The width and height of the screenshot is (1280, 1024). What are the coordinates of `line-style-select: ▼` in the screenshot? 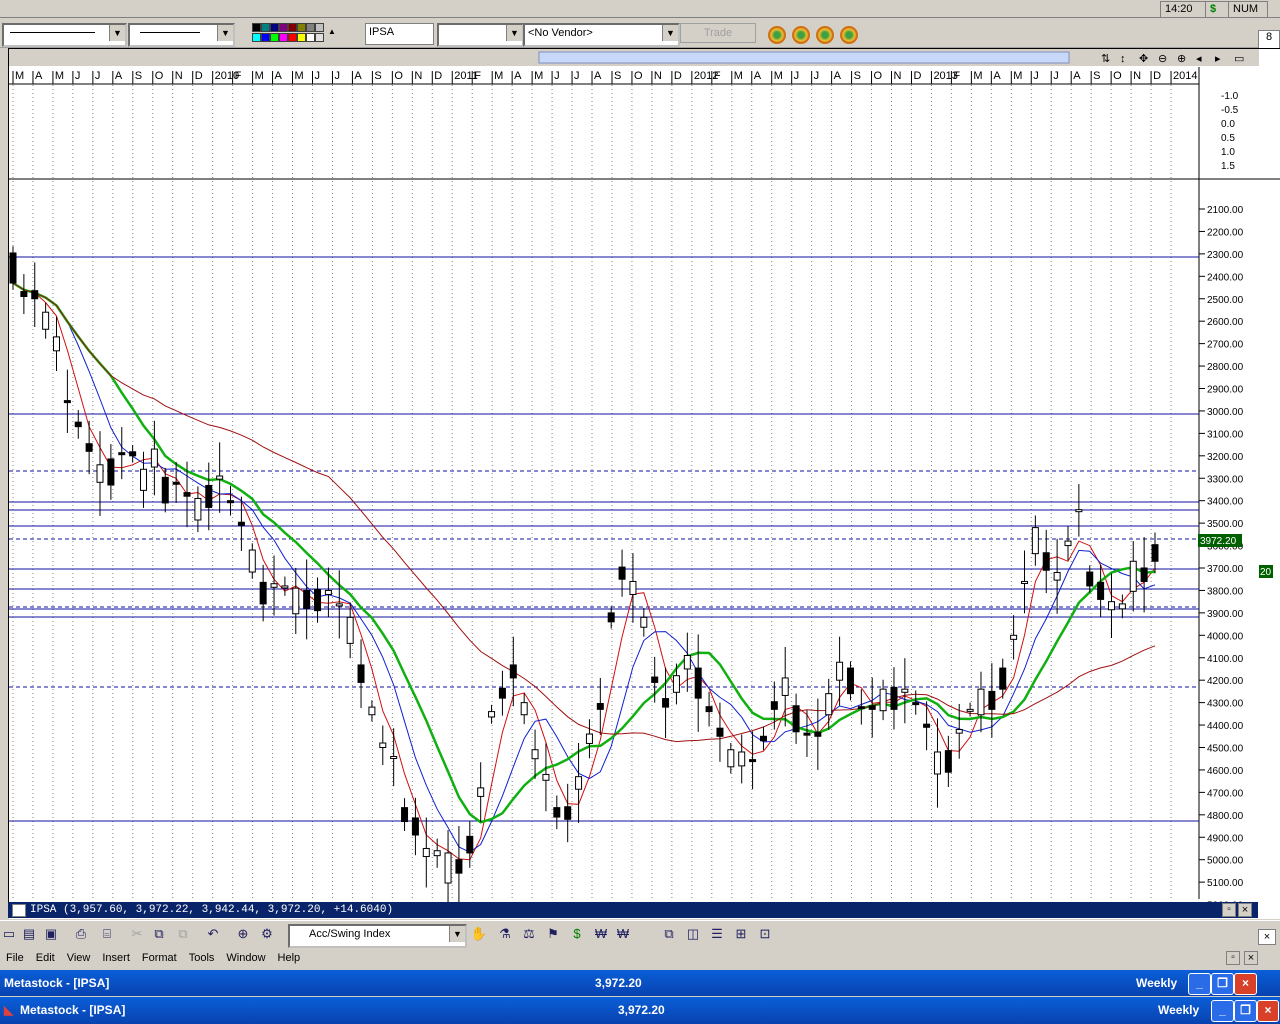 It's located at (64, 35).